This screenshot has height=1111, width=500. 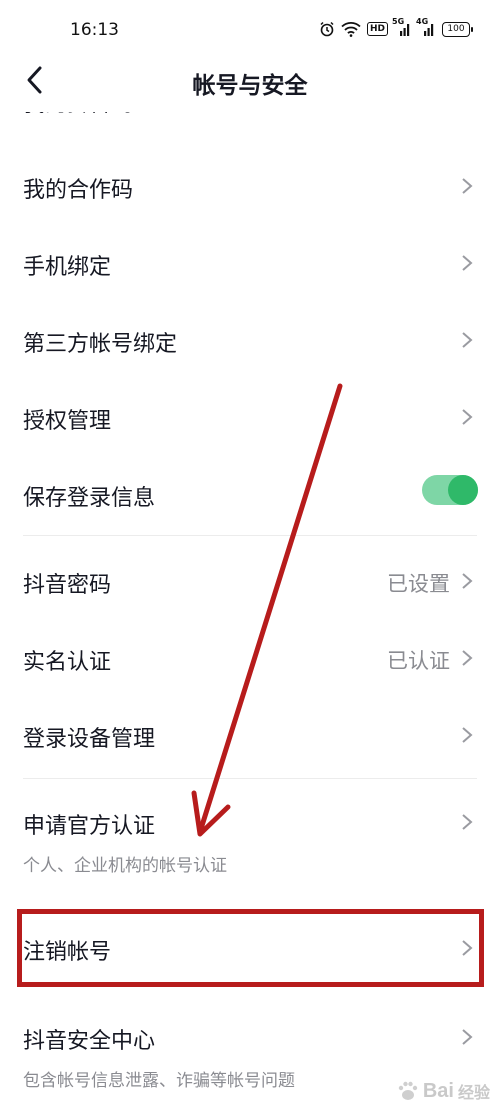 What do you see at coordinates (327, 29) in the screenshot?
I see `alarm-icon` at bounding box center [327, 29].